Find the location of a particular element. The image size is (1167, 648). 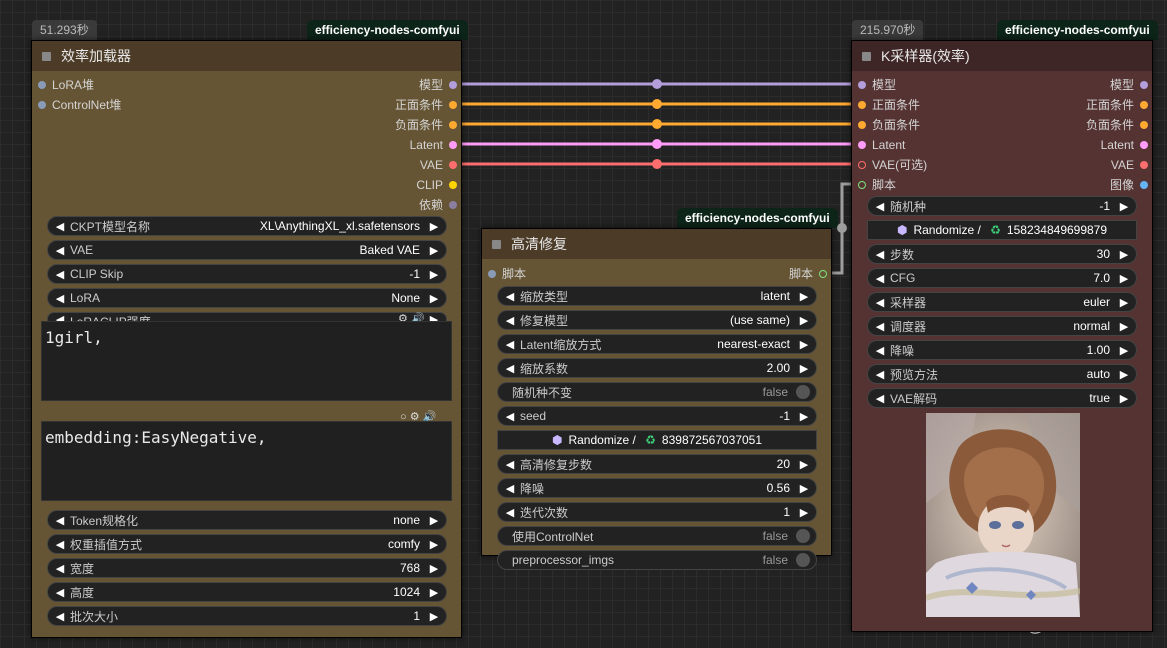

widget-cfg: ◀ CFG 7.0 ▶ is located at coordinates (1002, 278).